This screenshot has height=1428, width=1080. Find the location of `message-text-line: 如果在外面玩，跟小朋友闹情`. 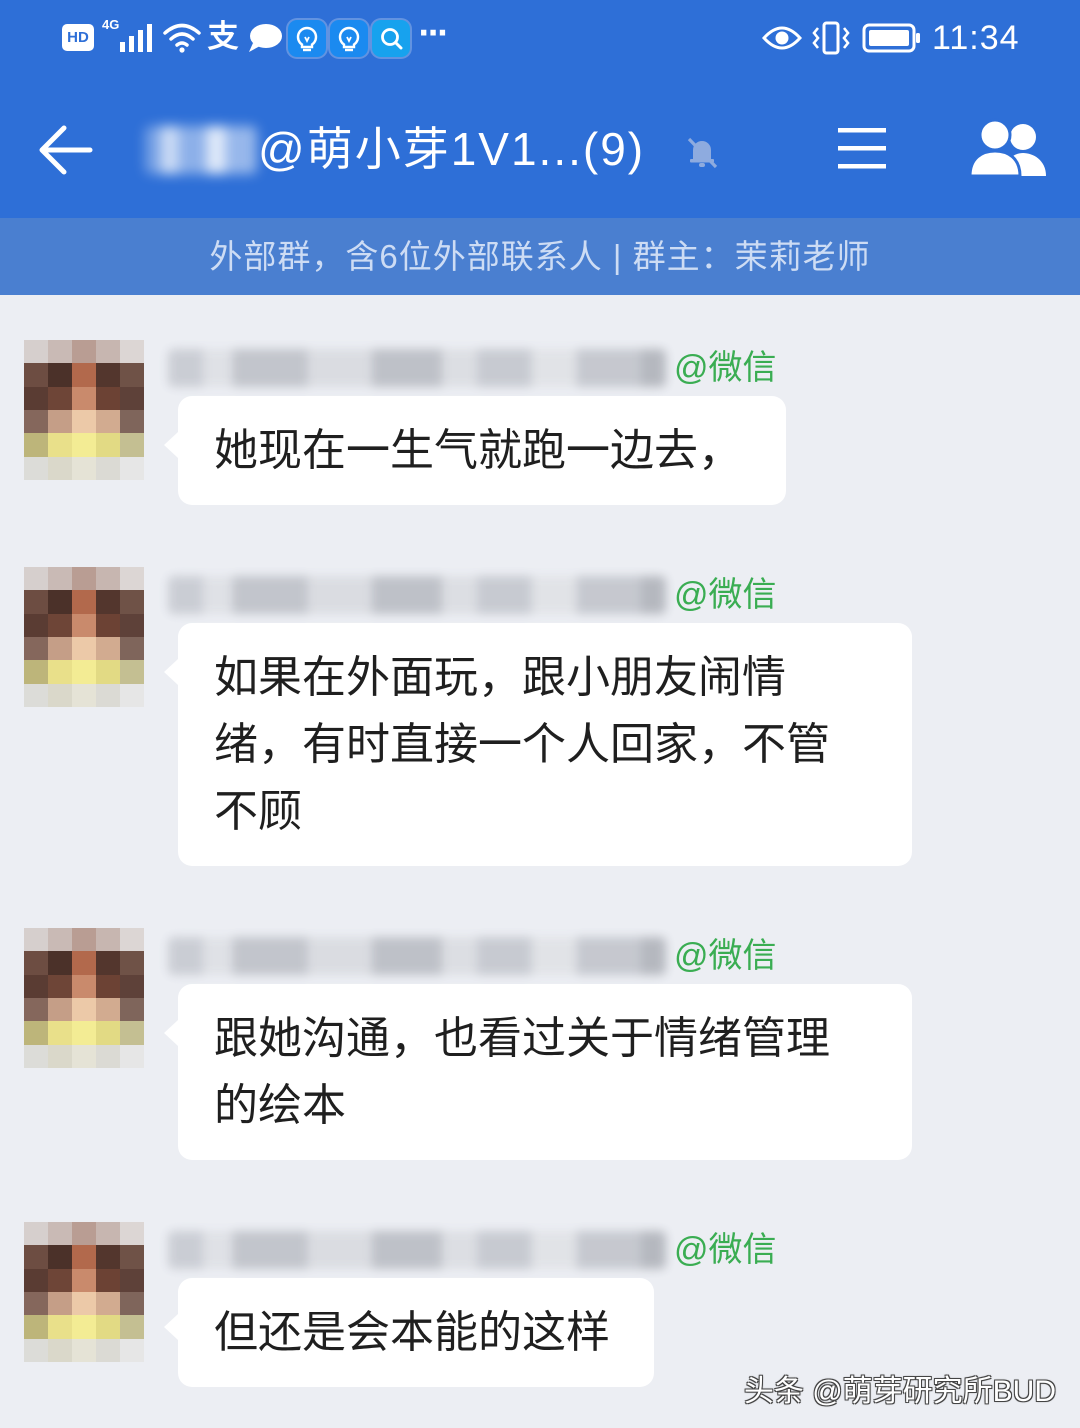

message-text-line: 如果在外面玩，跟小朋友闹情 is located at coordinates (500, 677).